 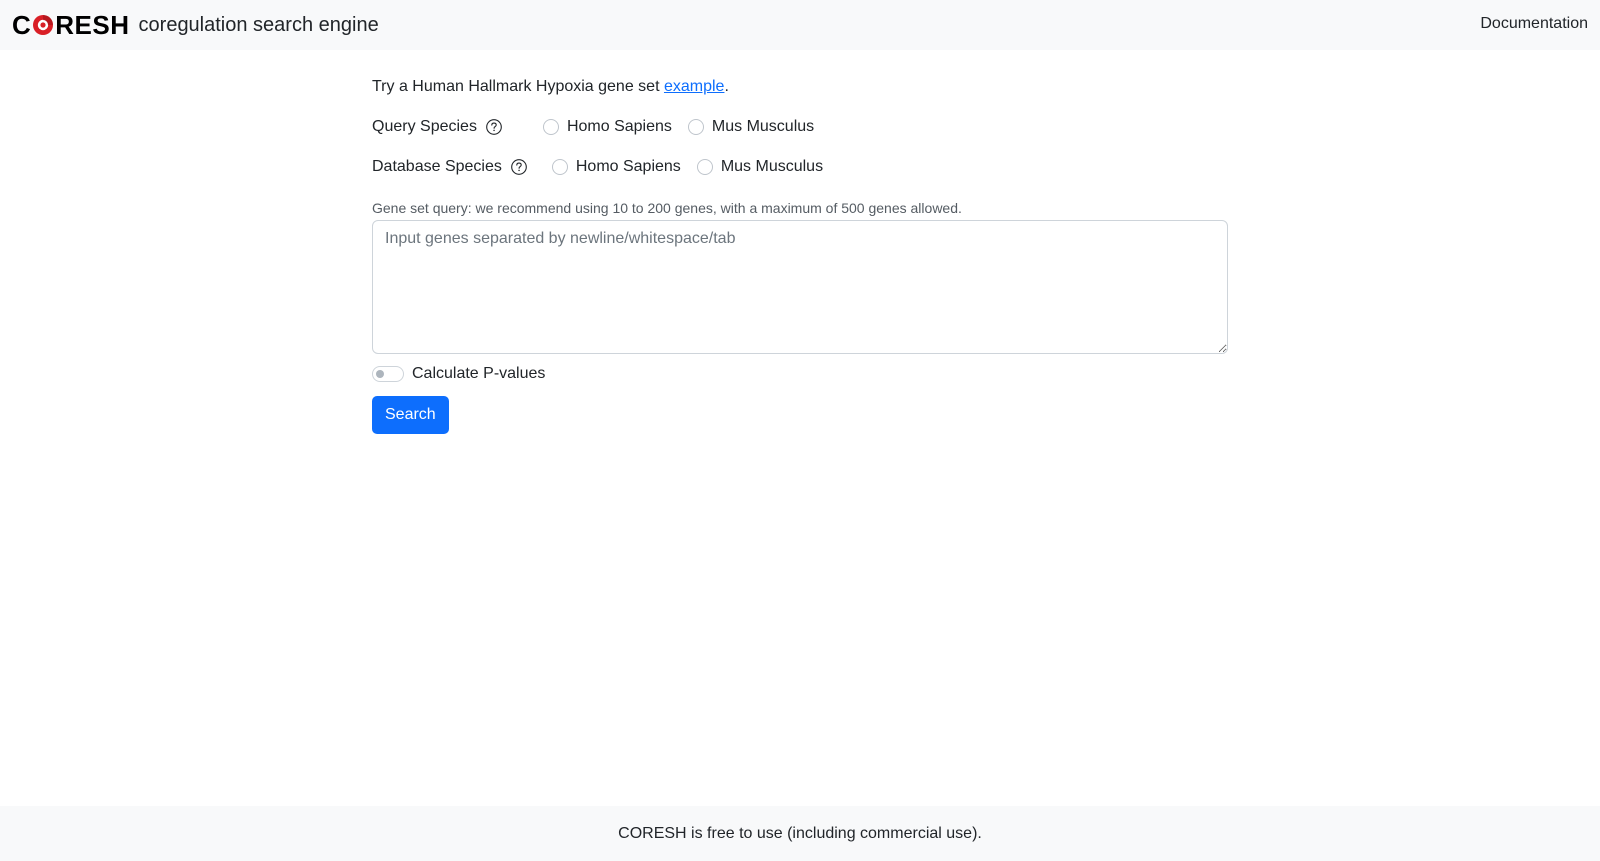 I want to click on database-homo-sapiens-label: Homo Sapiens, so click(x=628, y=167).